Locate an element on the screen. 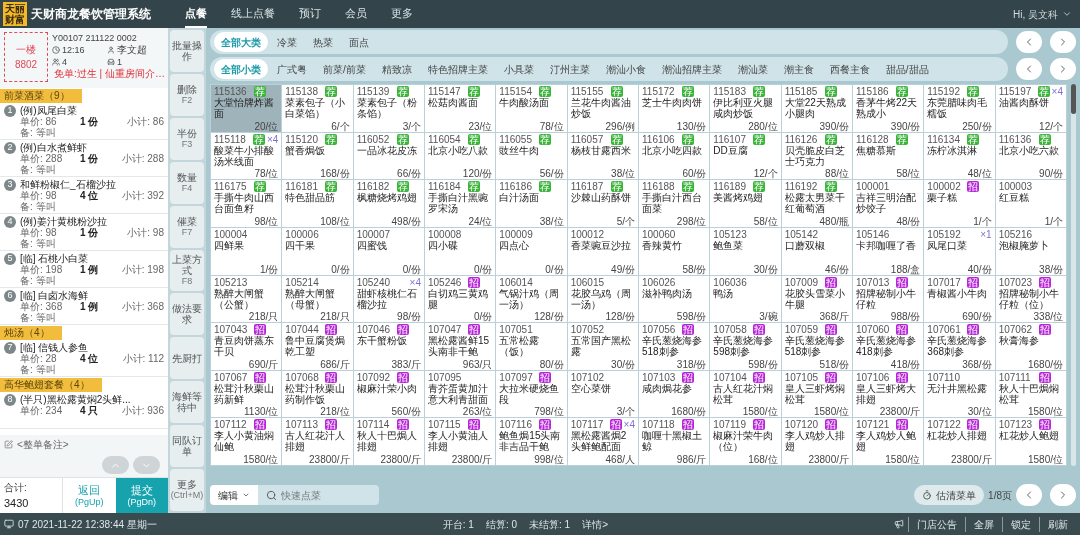 This screenshot has width=1080, height=535. category-chip: 甜品/甜品 is located at coordinates (907, 69).